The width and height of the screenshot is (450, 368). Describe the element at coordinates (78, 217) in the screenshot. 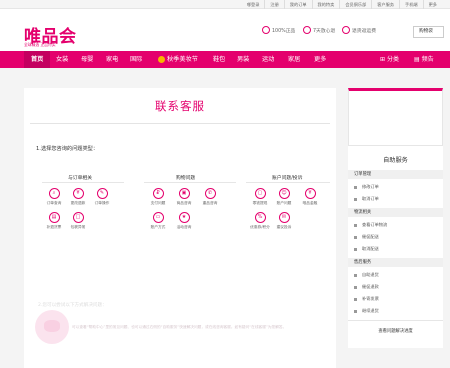

I see `package-icon: □` at that location.